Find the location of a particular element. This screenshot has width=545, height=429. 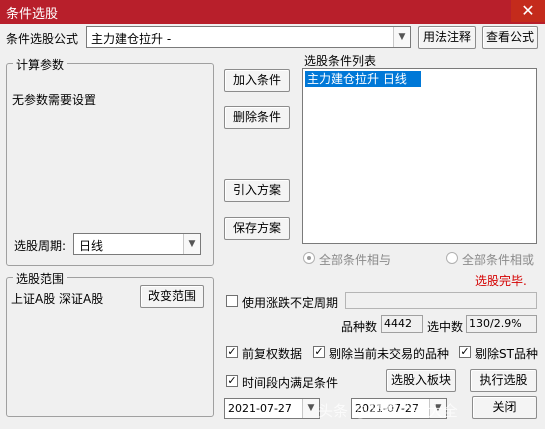

stock-count-field: 4442 is located at coordinates (402, 324).